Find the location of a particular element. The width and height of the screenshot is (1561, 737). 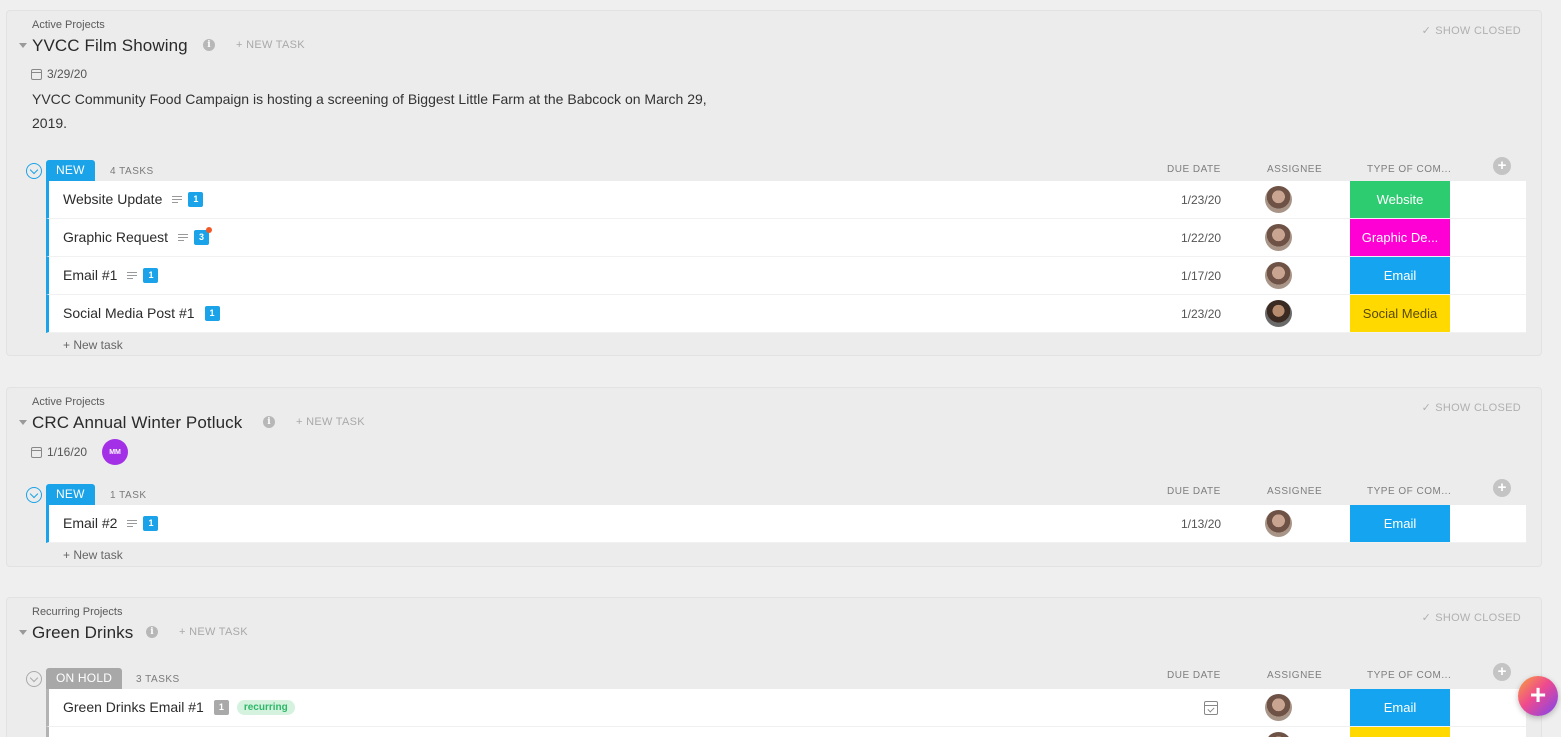

task-row: Green Drinks Email #1 1 recurring Email is located at coordinates (786, 708).